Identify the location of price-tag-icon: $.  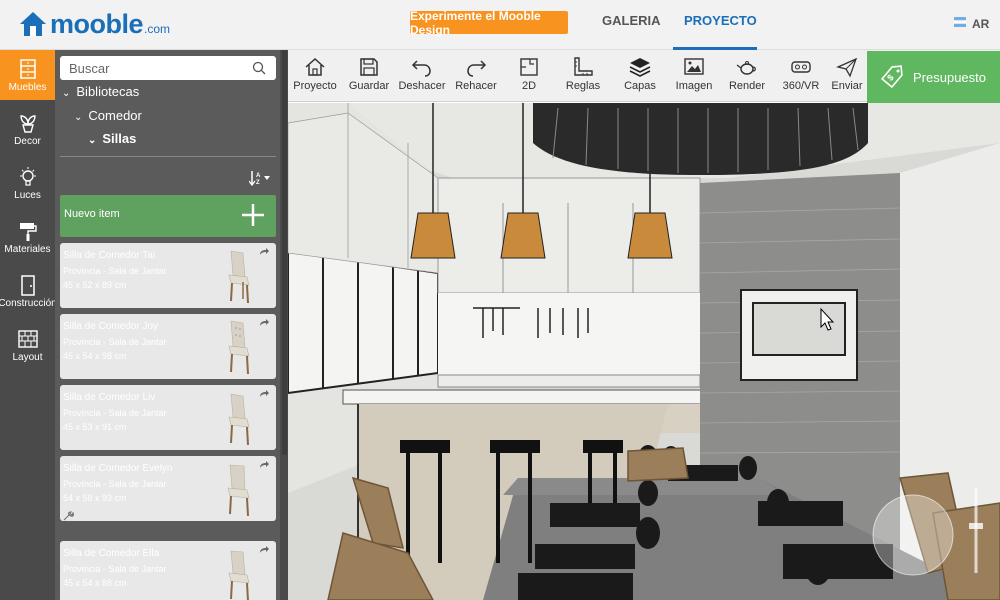
(891, 77).